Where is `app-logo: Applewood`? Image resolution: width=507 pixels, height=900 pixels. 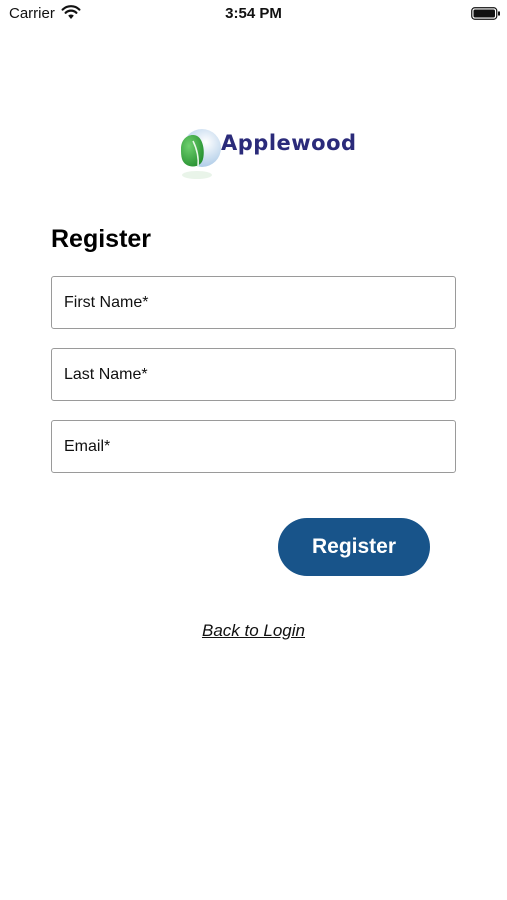 app-logo: Applewood is located at coordinates (266, 155).